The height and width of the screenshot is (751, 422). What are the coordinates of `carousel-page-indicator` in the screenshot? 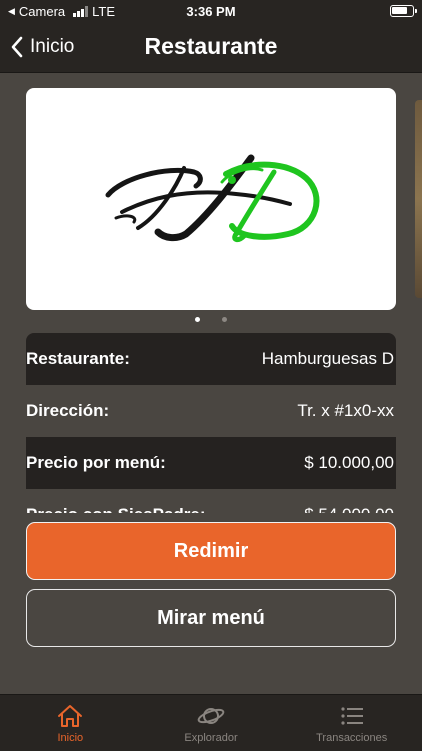 It's located at (211, 319).